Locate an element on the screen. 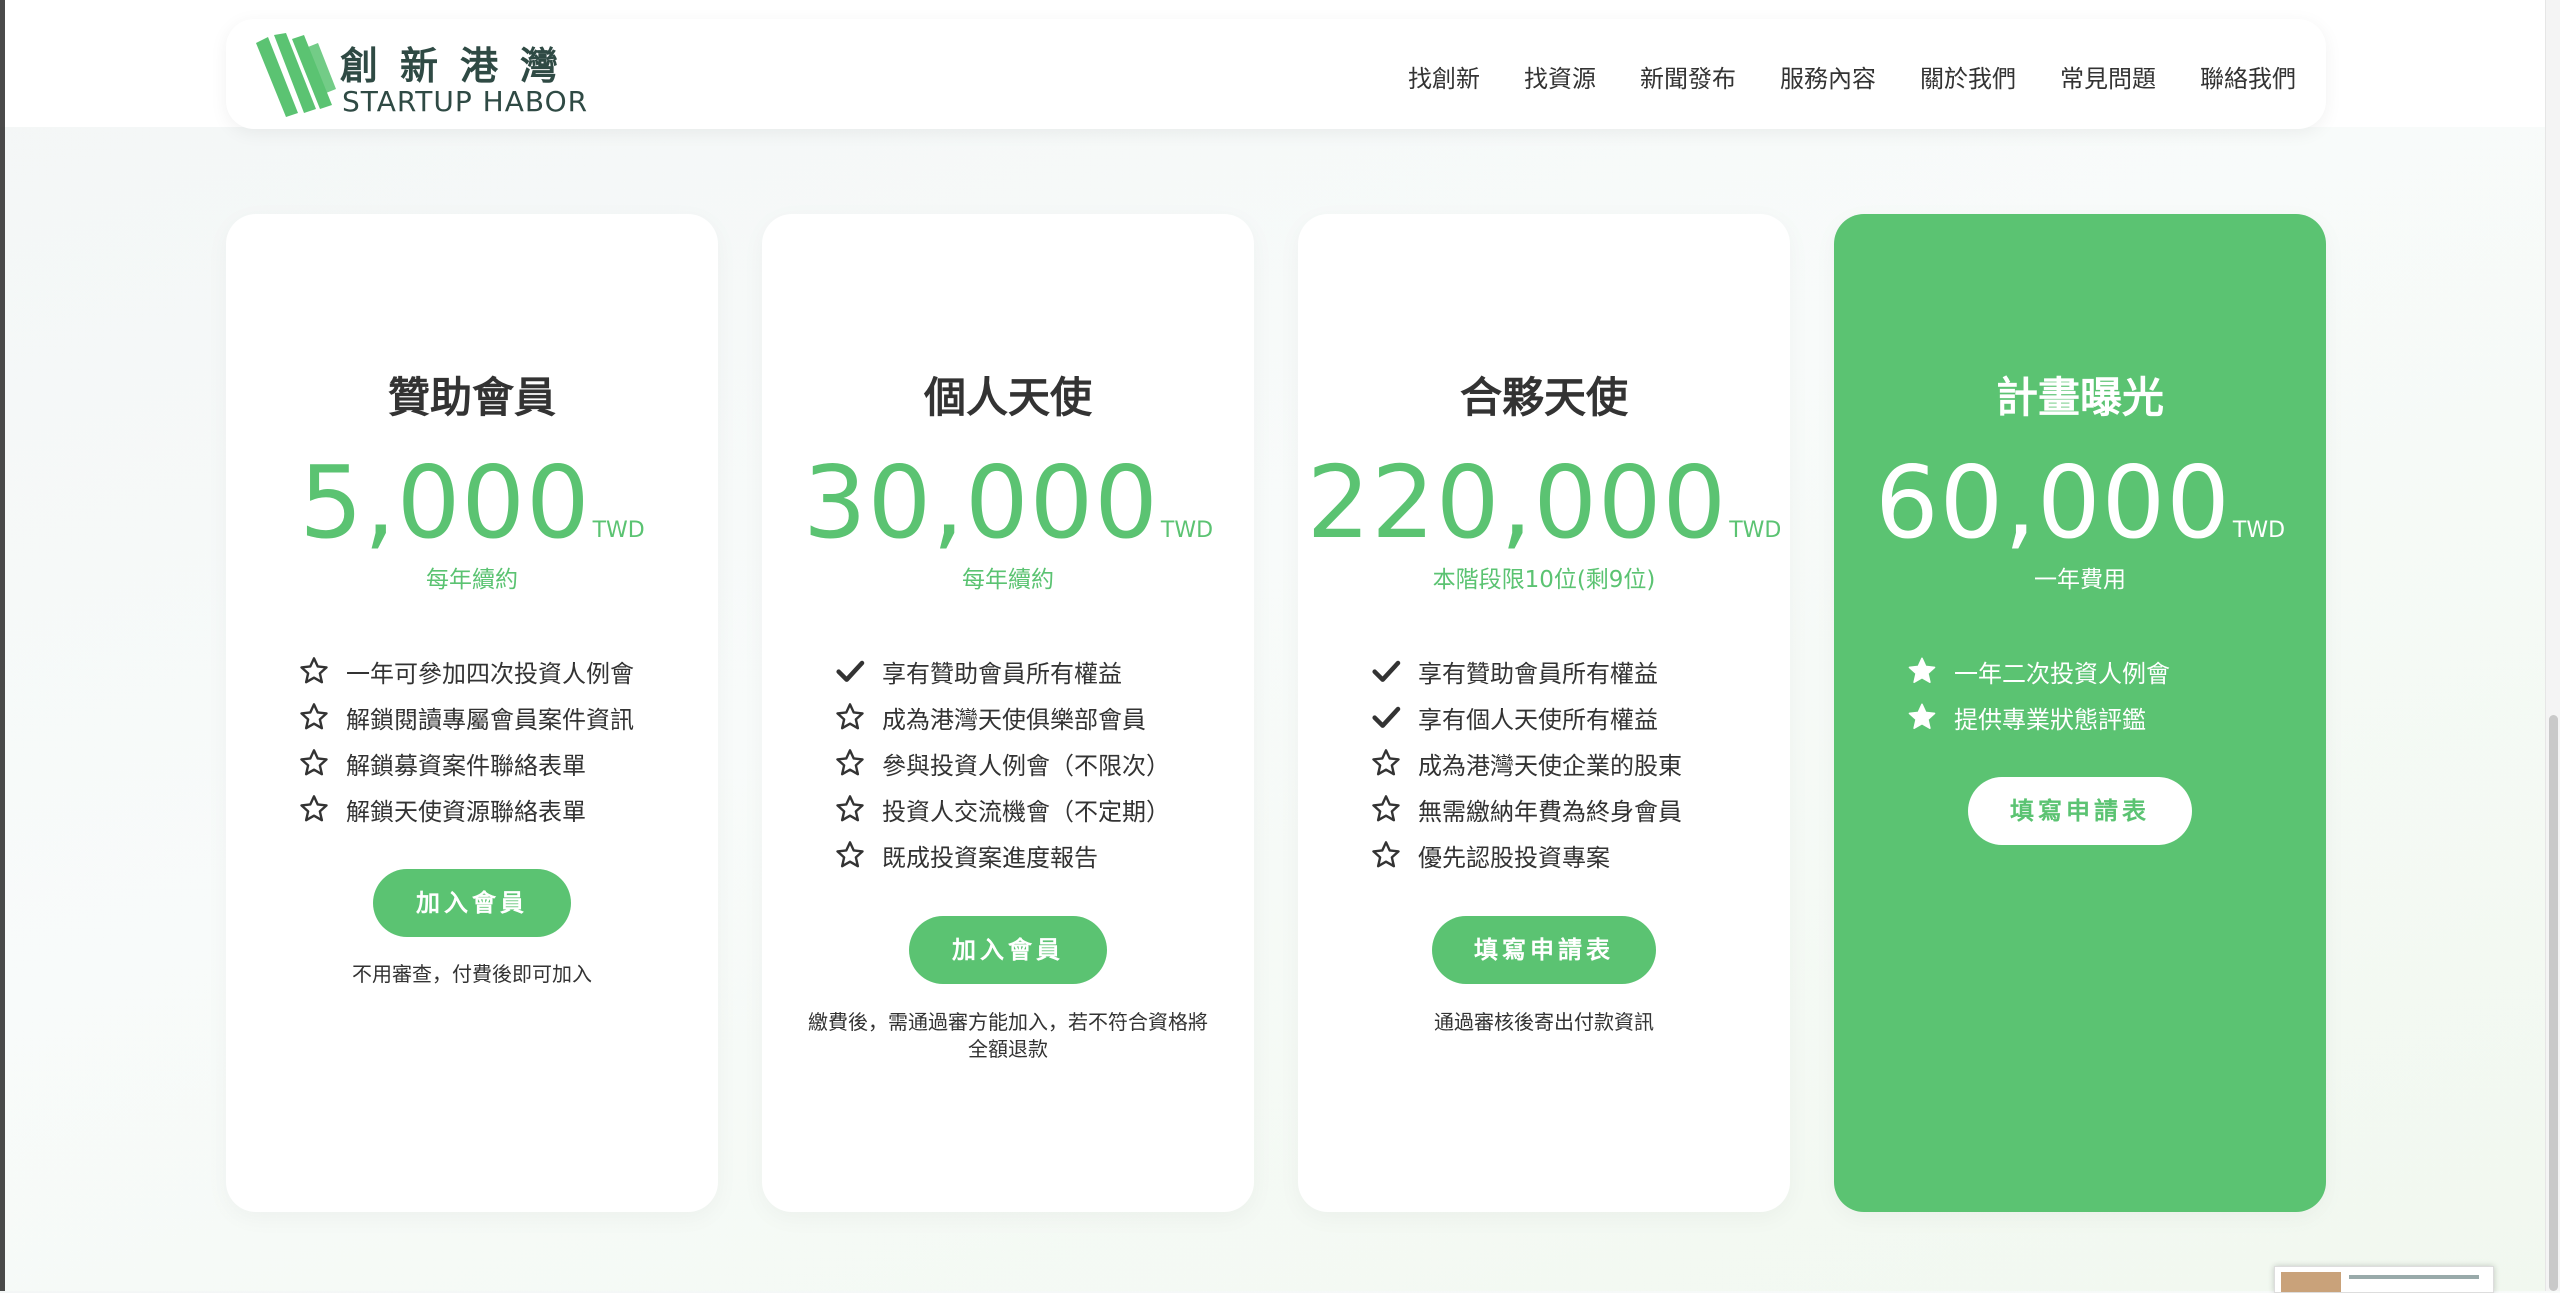 Image resolution: width=2560 pixels, height=1293 pixels. plan-price: 60,000 is located at coordinates (2052, 502).